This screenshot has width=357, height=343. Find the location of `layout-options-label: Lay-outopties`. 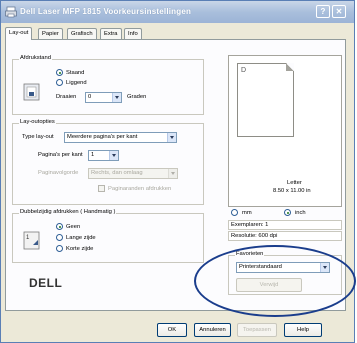

layout-options-label: Lay-outopties is located at coordinates (37, 122).